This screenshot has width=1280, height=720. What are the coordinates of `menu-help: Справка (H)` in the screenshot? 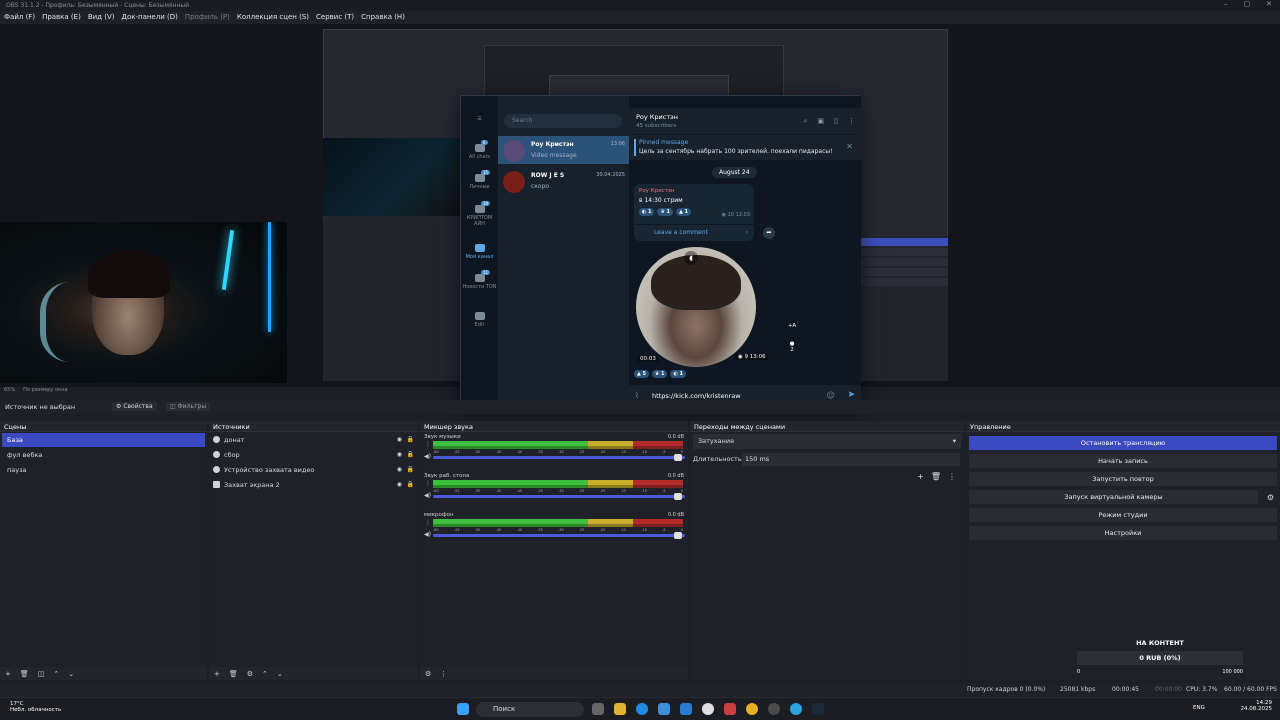 It's located at (383, 17).